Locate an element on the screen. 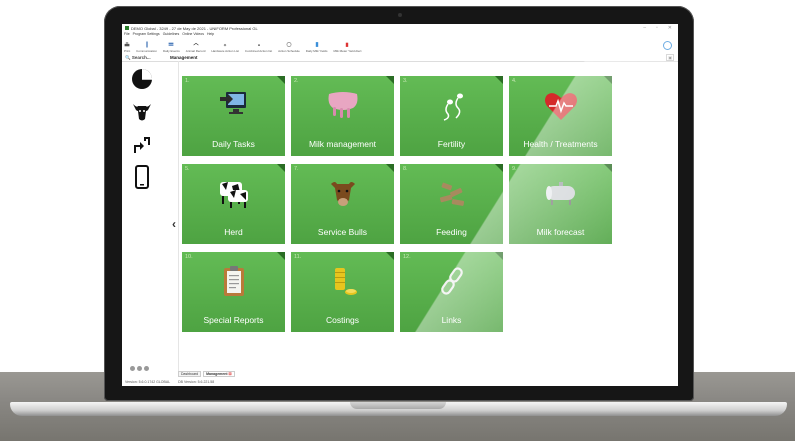 The image size is (795, 441). menu-online-videos: Online Videos is located at coordinates (193, 35).